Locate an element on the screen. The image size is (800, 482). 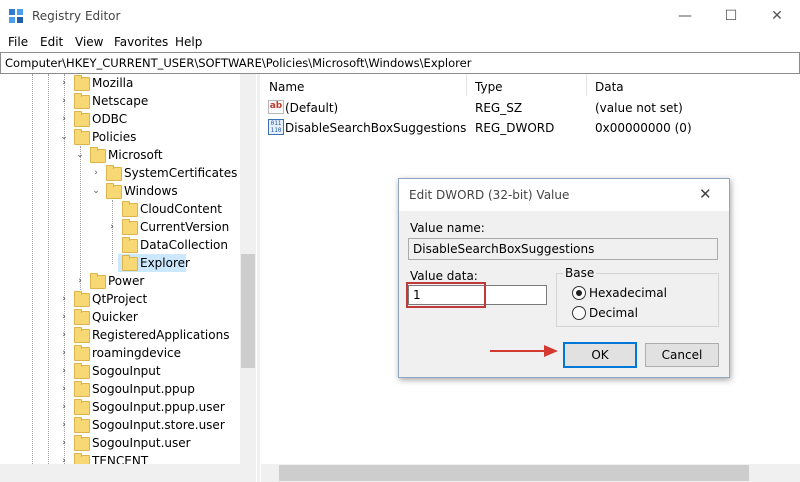
minimize-button: — is located at coordinates (685, 16).